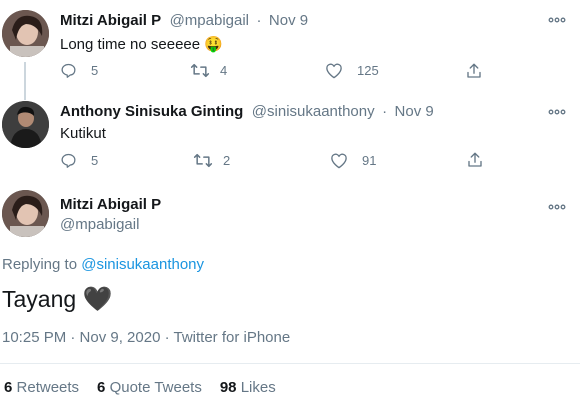  What do you see at coordinates (248, 387) in the screenshot?
I see `stat-likes: 98 Likes` at bounding box center [248, 387].